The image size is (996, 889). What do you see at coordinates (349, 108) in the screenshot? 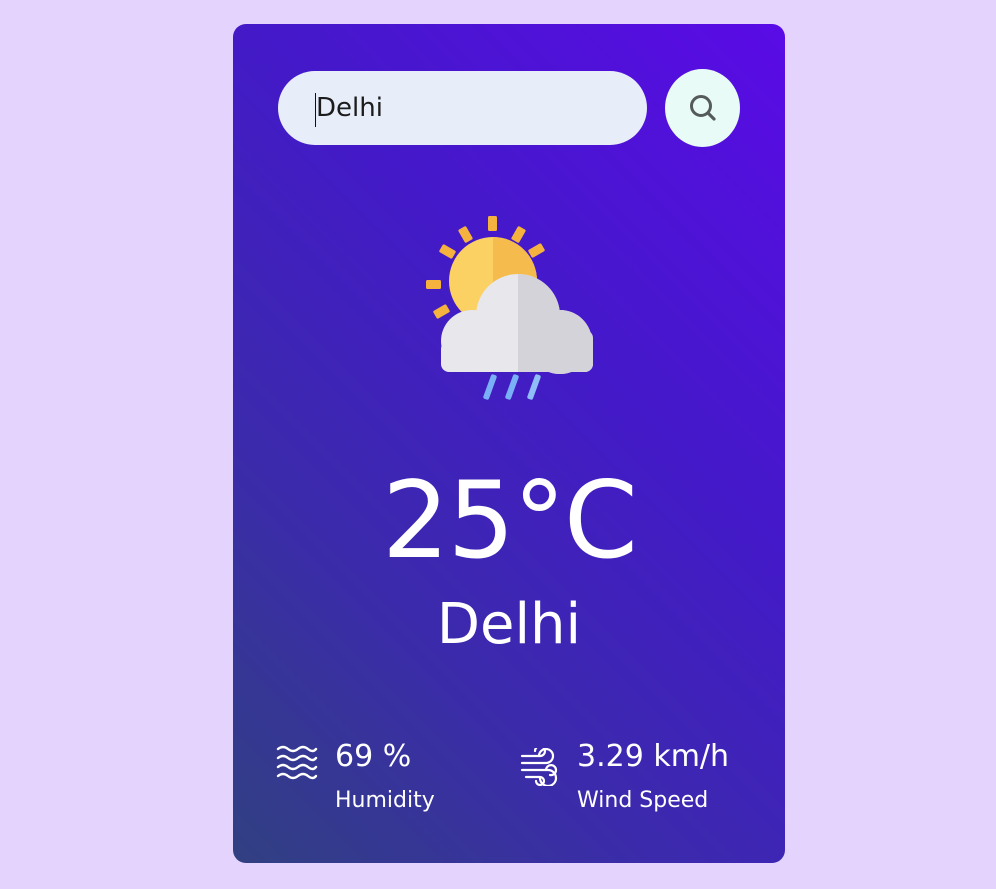
I see `search-input-value: Delhi` at bounding box center [349, 108].